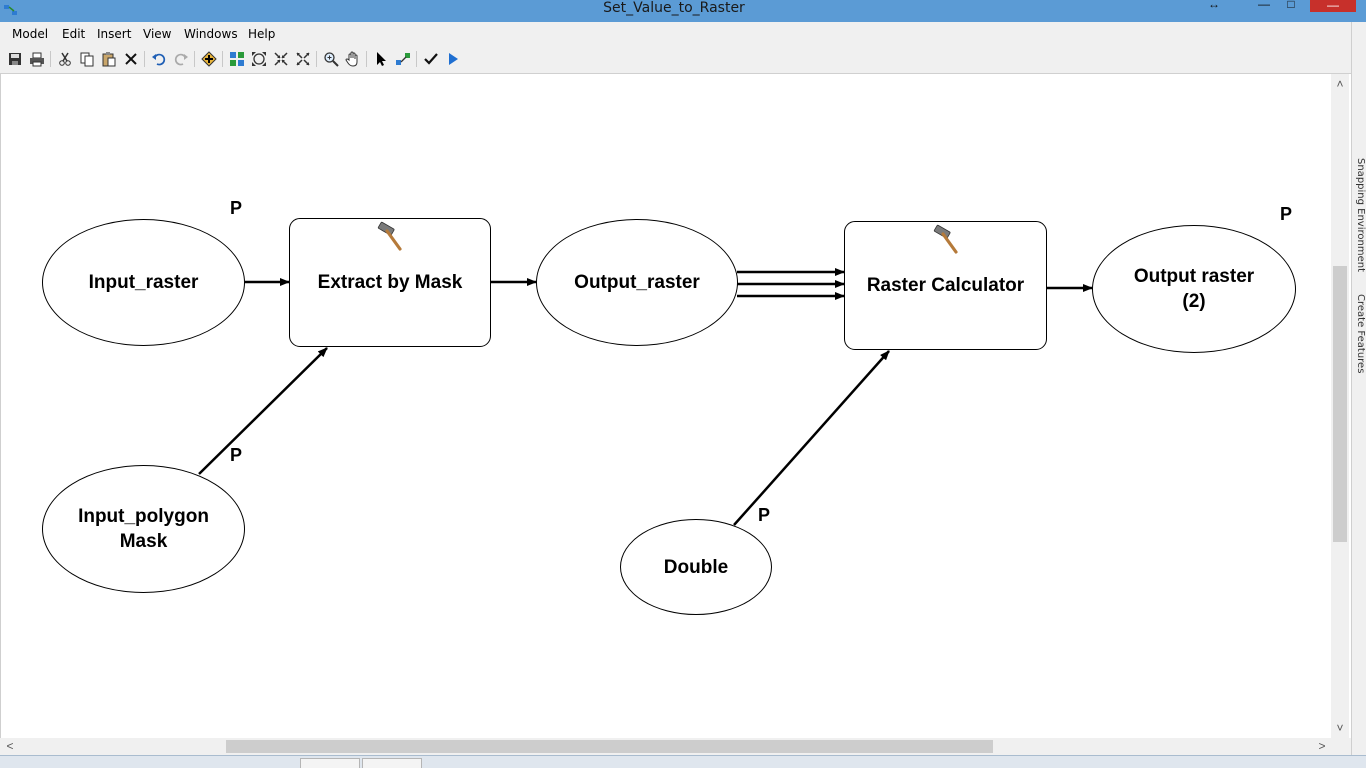  Describe the element at coordinates (811, 438) in the screenshot. I see `connector-double-to-calculator` at that location.